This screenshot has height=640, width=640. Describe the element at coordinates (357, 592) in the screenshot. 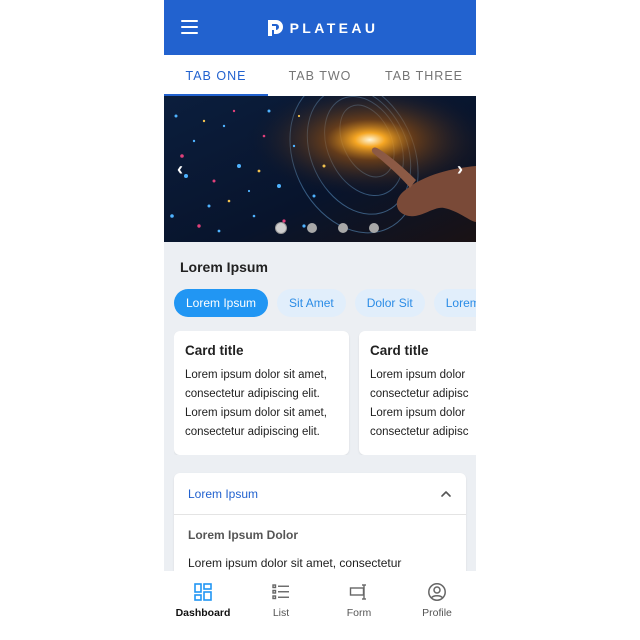

I see `form-icon` at that location.